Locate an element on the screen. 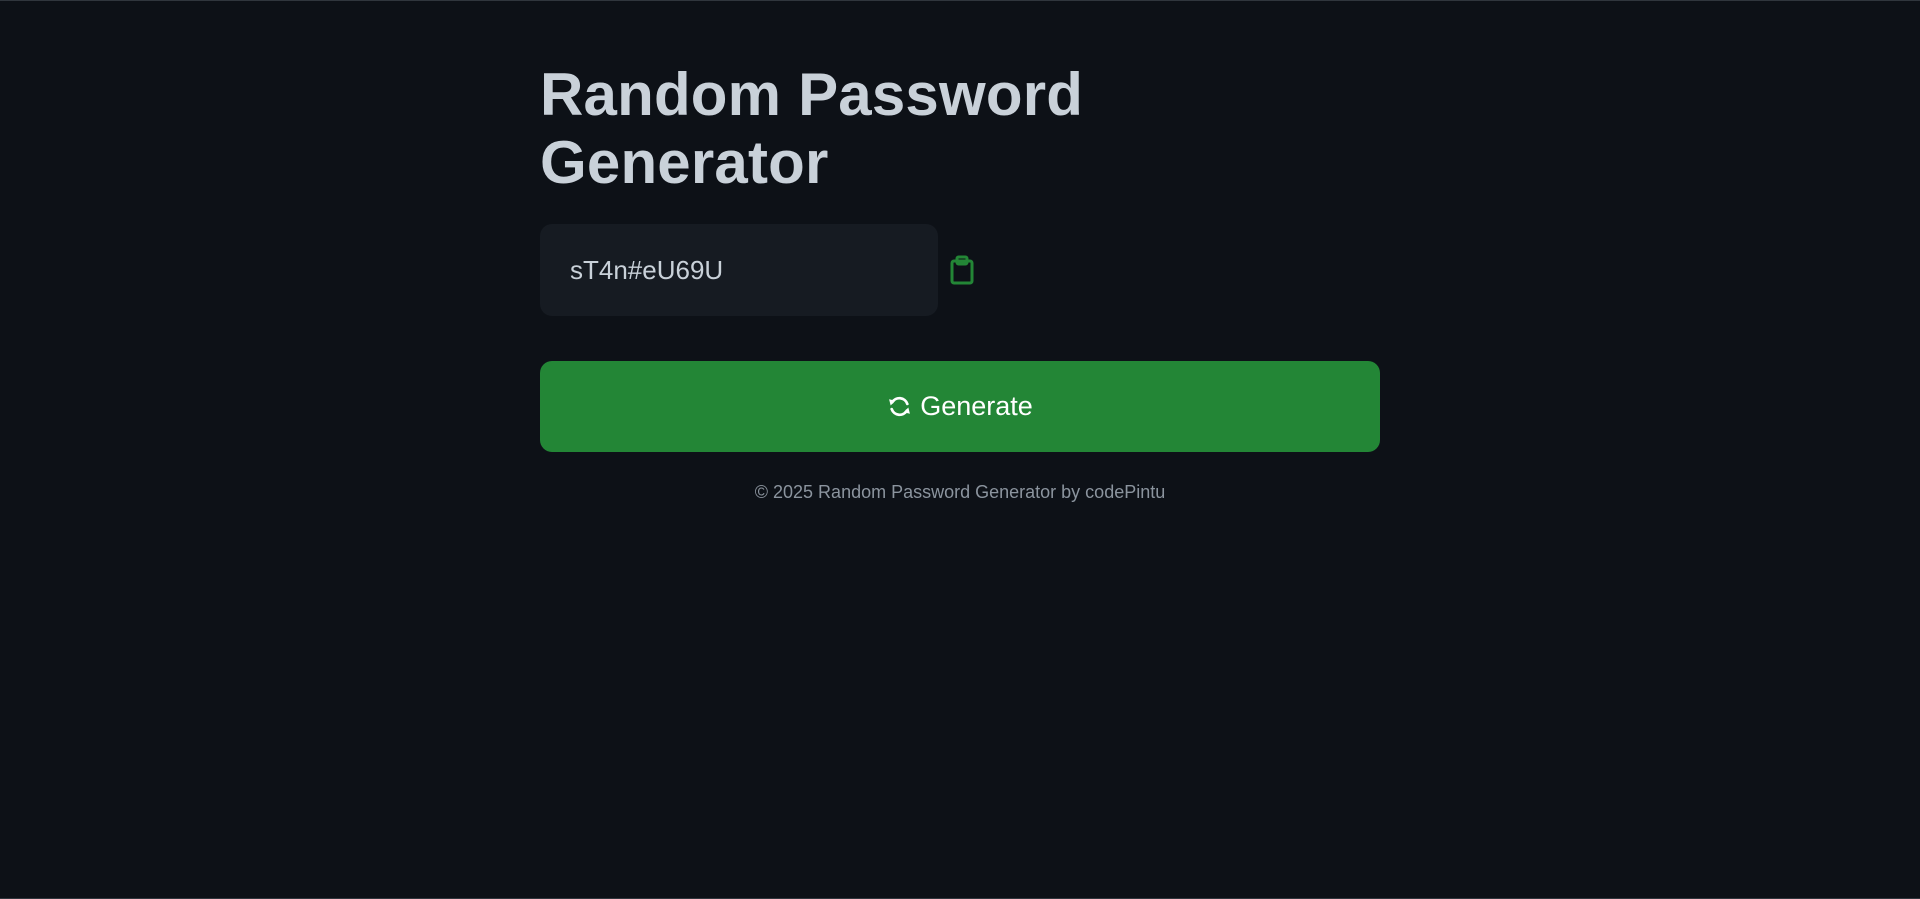  generate-button-label: Generate is located at coordinates (976, 406).